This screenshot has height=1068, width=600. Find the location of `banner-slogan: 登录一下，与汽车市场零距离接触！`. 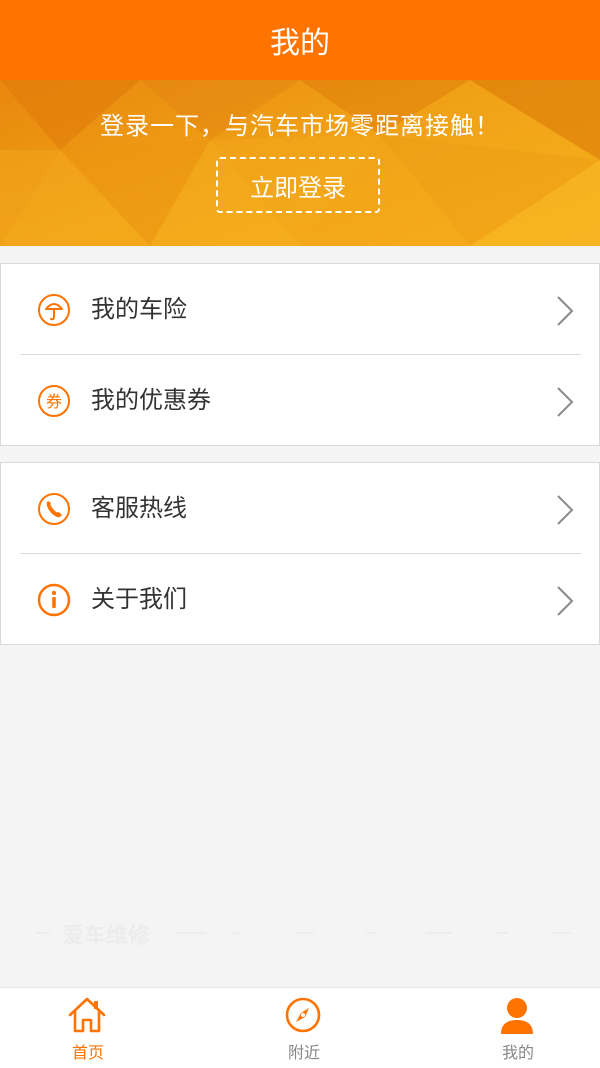

banner-slogan: 登录一下，与汽车市场零距离接触！ is located at coordinates (300, 126).